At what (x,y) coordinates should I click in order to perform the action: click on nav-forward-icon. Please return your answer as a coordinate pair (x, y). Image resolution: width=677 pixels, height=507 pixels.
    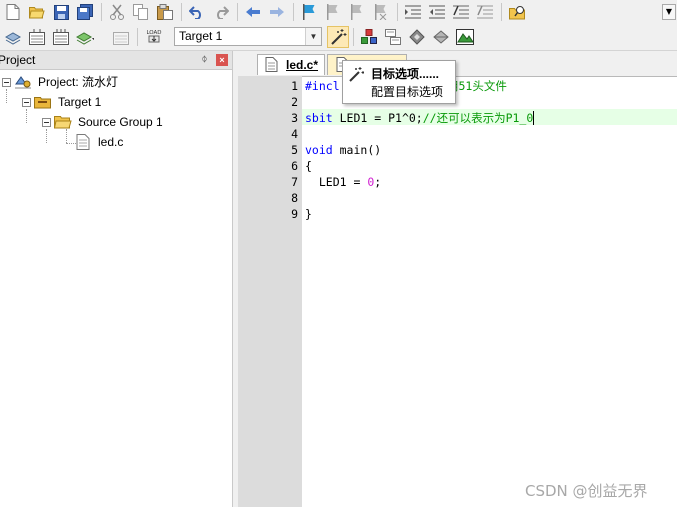
    Looking at the image, I should click on (277, 12).